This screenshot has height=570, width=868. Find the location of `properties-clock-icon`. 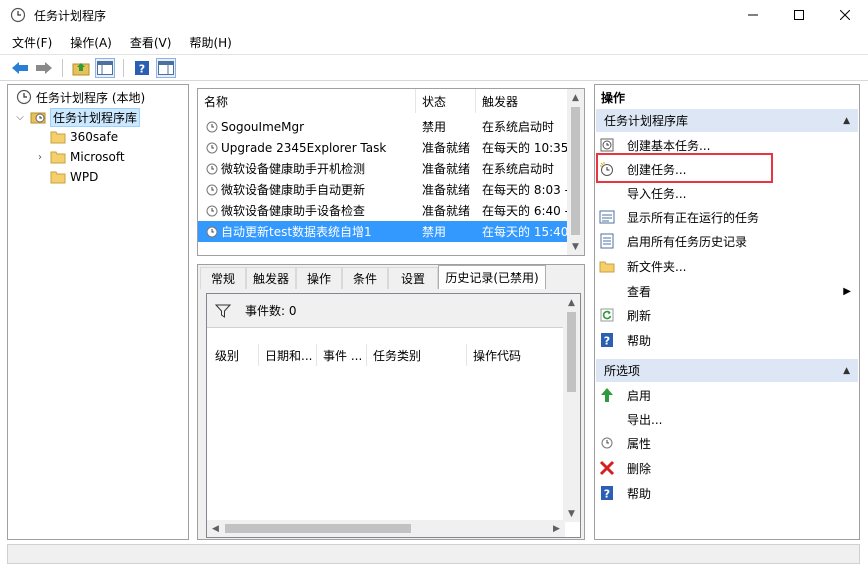

properties-clock-icon is located at coordinates (607, 443).